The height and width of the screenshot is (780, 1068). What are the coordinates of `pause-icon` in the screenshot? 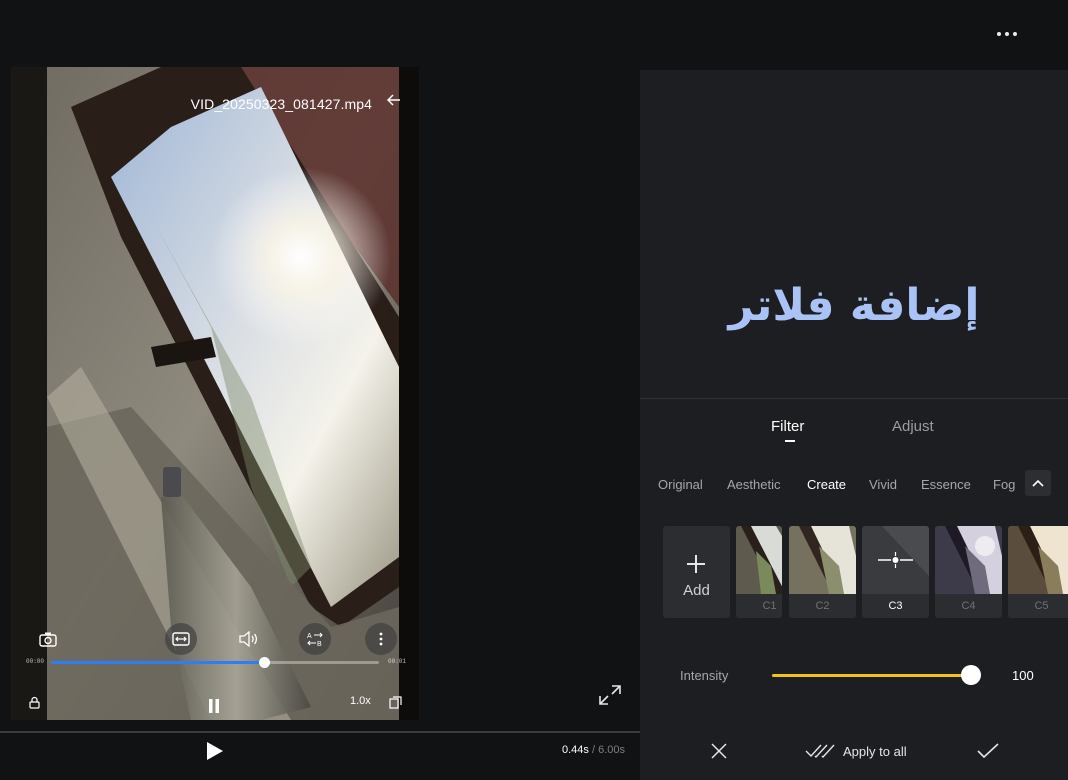 It's located at (214, 706).